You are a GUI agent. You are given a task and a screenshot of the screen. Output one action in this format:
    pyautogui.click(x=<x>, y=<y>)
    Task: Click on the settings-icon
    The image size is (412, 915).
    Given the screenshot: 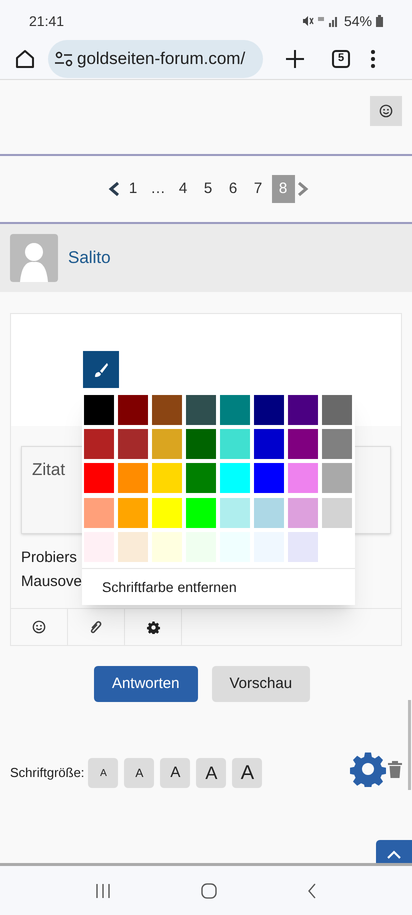 What is the action you would take?
    pyautogui.click(x=153, y=627)
    